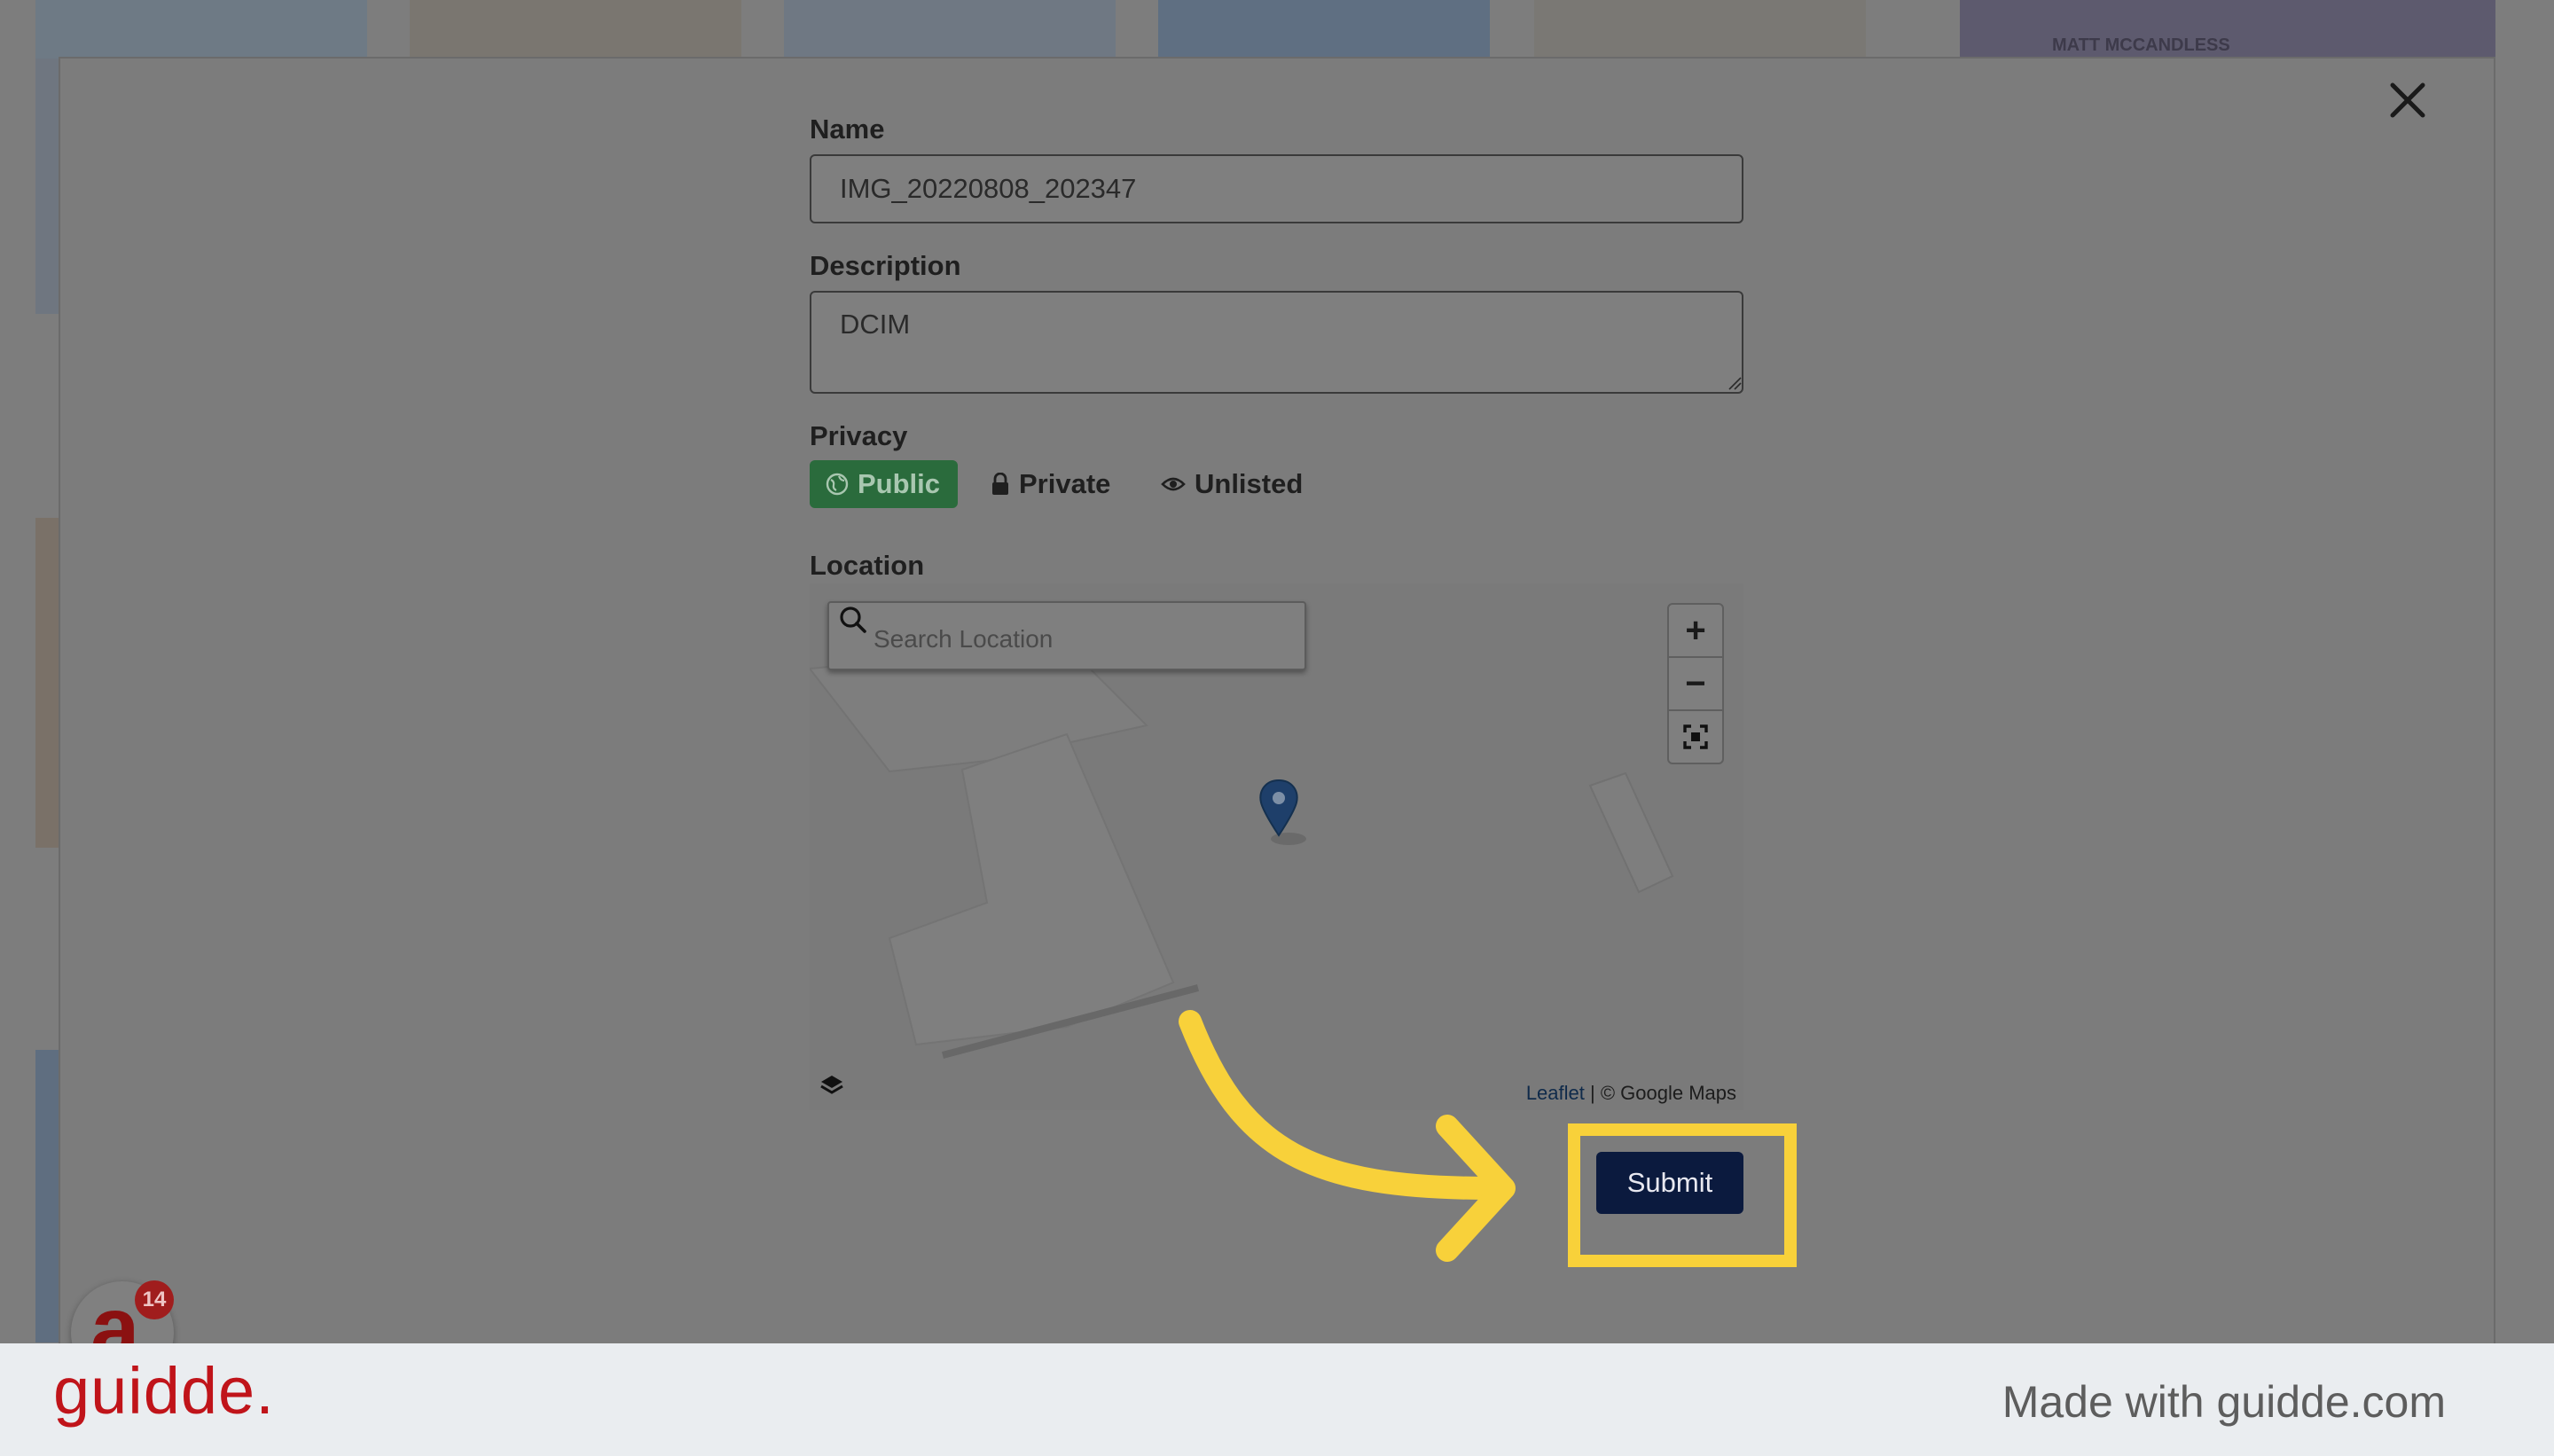  Describe the element at coordinates (832, 1086) in the screenshot. I see `layers-icon` at that location.